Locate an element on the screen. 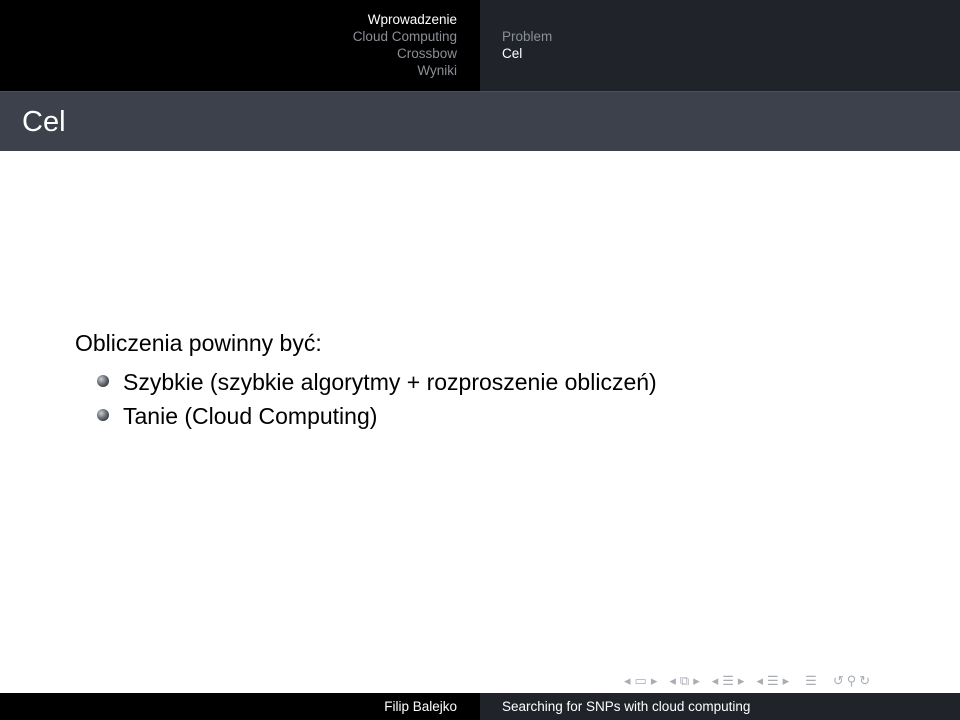 Image resolution: width=960 pixels, height=720 pixels. frame-nav-group: ◂ ⧉ ▸ is located at coordinates (684, 681).